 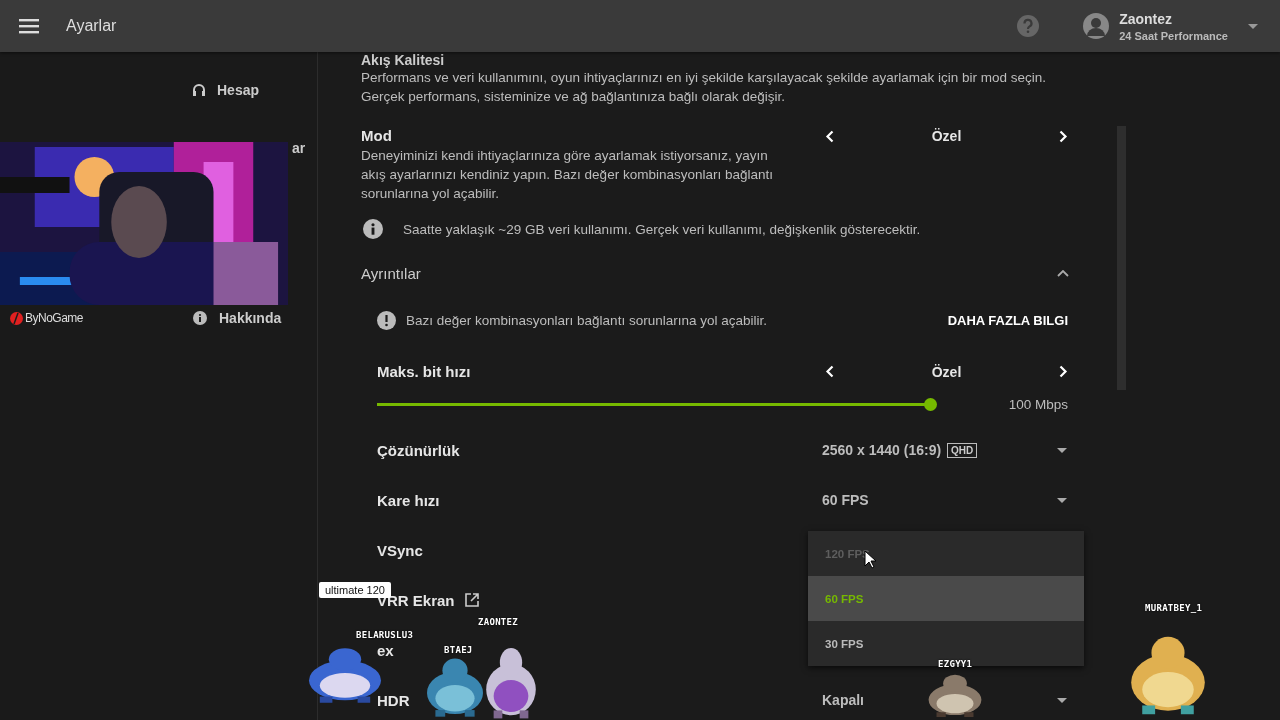 I want to click on setting-label: Çözünürlük, so click(x=418, y=450).